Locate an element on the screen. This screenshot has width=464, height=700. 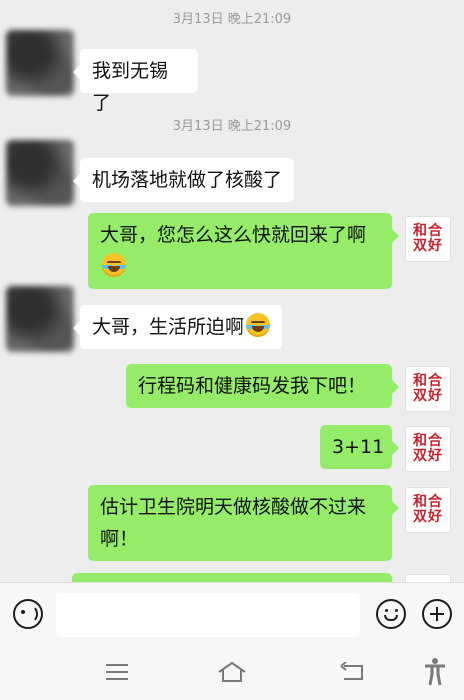
my-avatar is located at coordinates (428, 578).